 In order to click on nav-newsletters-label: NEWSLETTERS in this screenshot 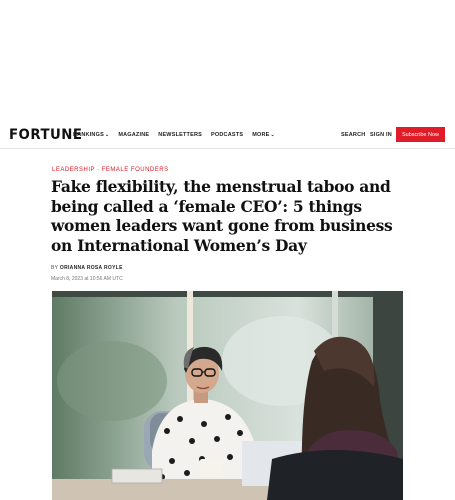, I will do `click(180, 135)`.